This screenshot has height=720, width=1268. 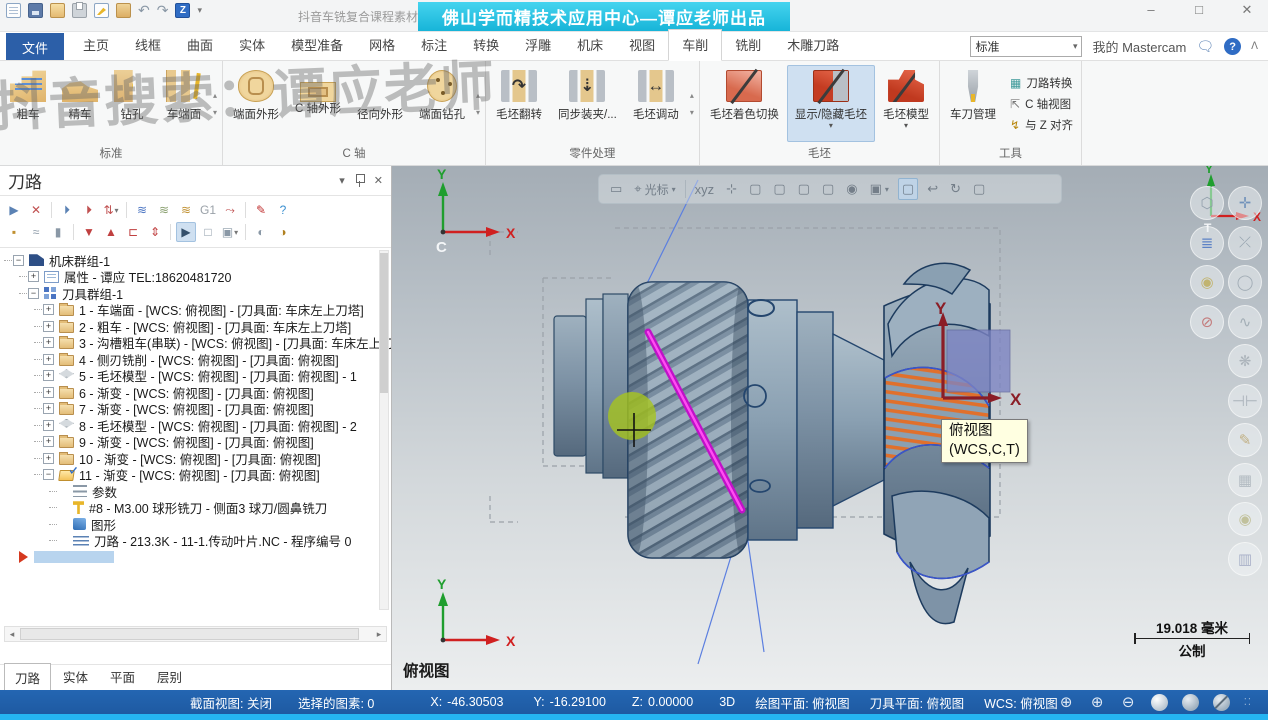 I want to click on tree-row: +3 - 沟槽粗车(串联) - [WCS: 俯视图] - [刀具面: 车床左上刀, so click(x=197, y=343).